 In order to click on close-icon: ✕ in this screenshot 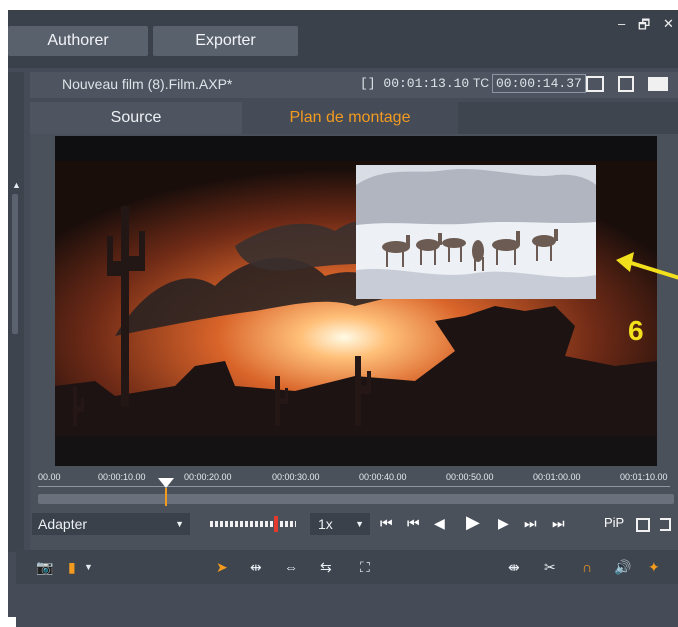, I will do `click(668, 24)`.